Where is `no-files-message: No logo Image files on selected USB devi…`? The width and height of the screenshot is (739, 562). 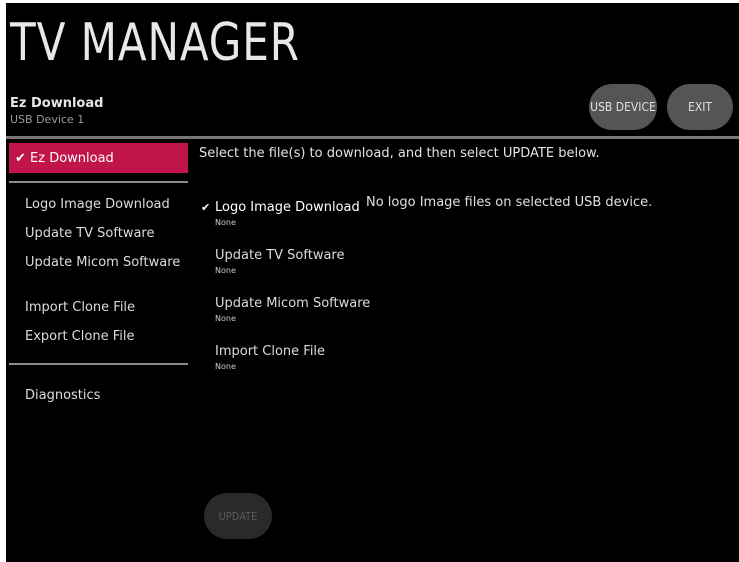
no-files-message: No logo Image files on selected USB devi… is located at coordinates (509, 202).